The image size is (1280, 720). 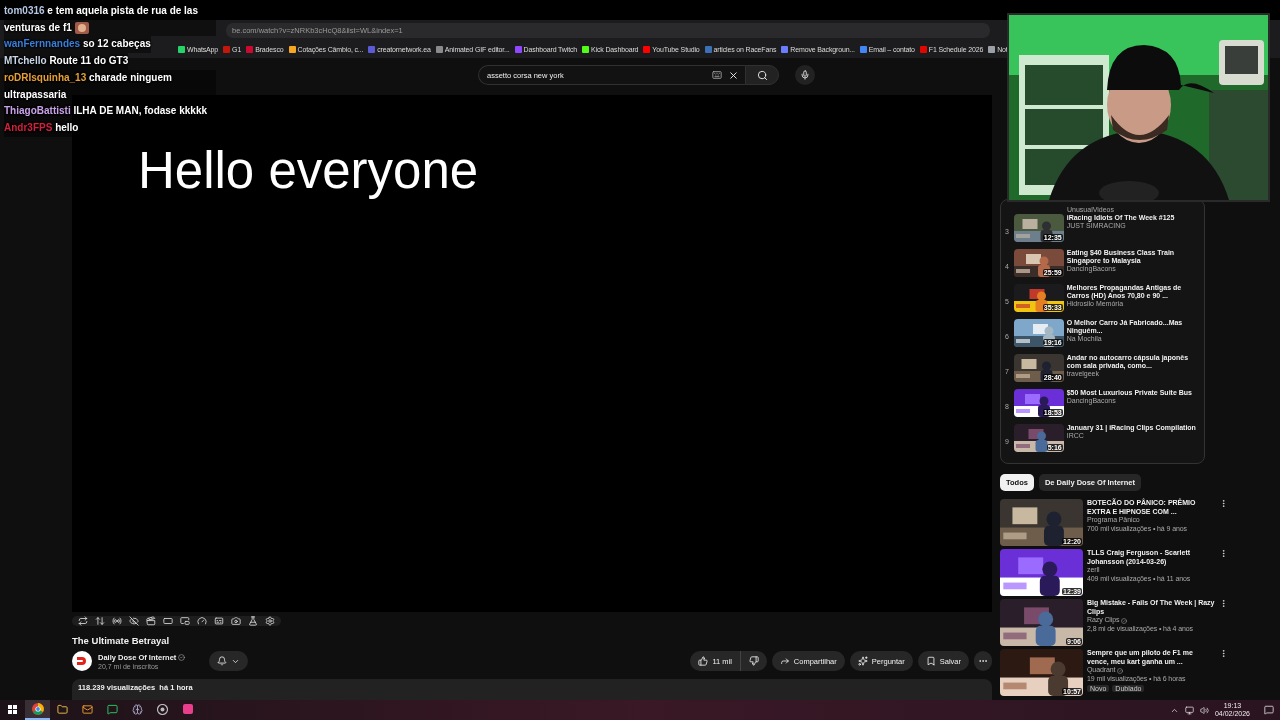 I want to click on chat-message: roDRIsquinha_13 charade ninguem ultrapassaria, so click(x=110, y=86).